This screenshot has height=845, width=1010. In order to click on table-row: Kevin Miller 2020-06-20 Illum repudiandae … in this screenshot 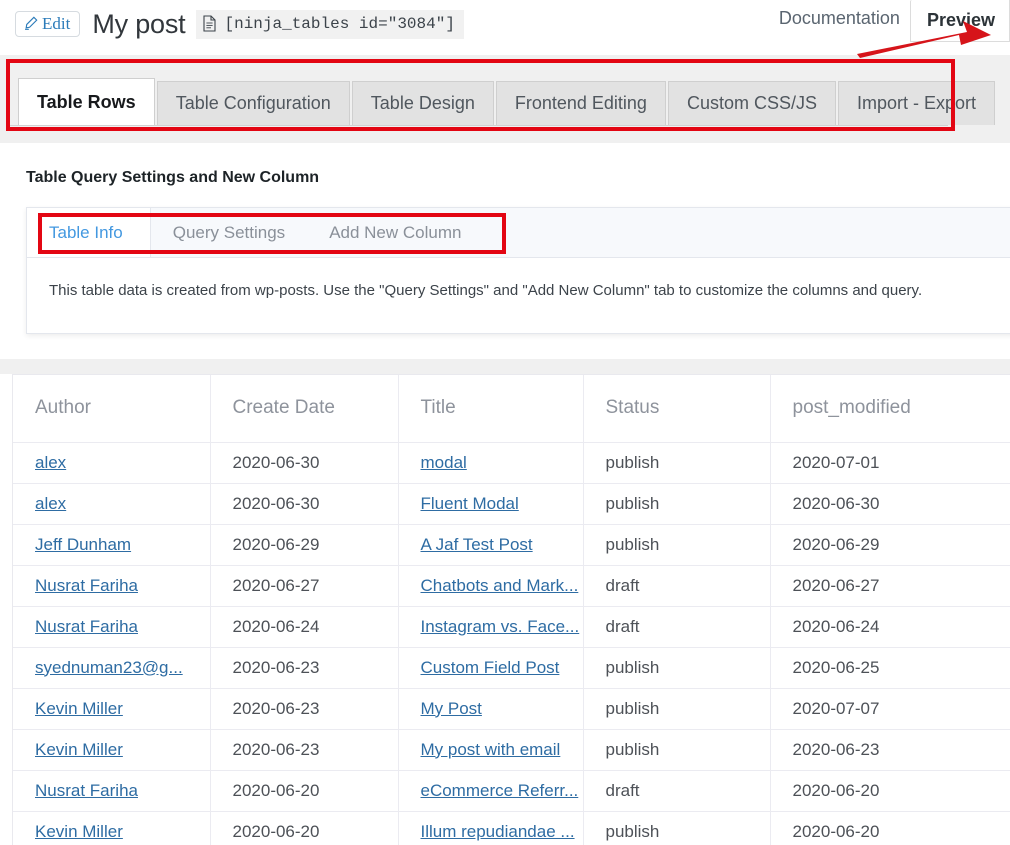, I will do `click(511, 828)`.